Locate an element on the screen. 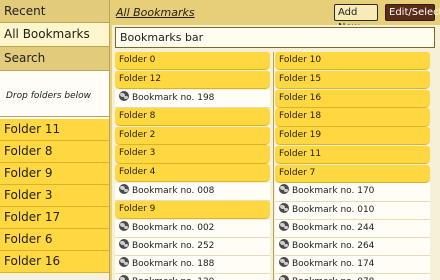 The image size is (440, 280). bookmark-item: Bookmark no. 188 is located at coordinates (192, 265).